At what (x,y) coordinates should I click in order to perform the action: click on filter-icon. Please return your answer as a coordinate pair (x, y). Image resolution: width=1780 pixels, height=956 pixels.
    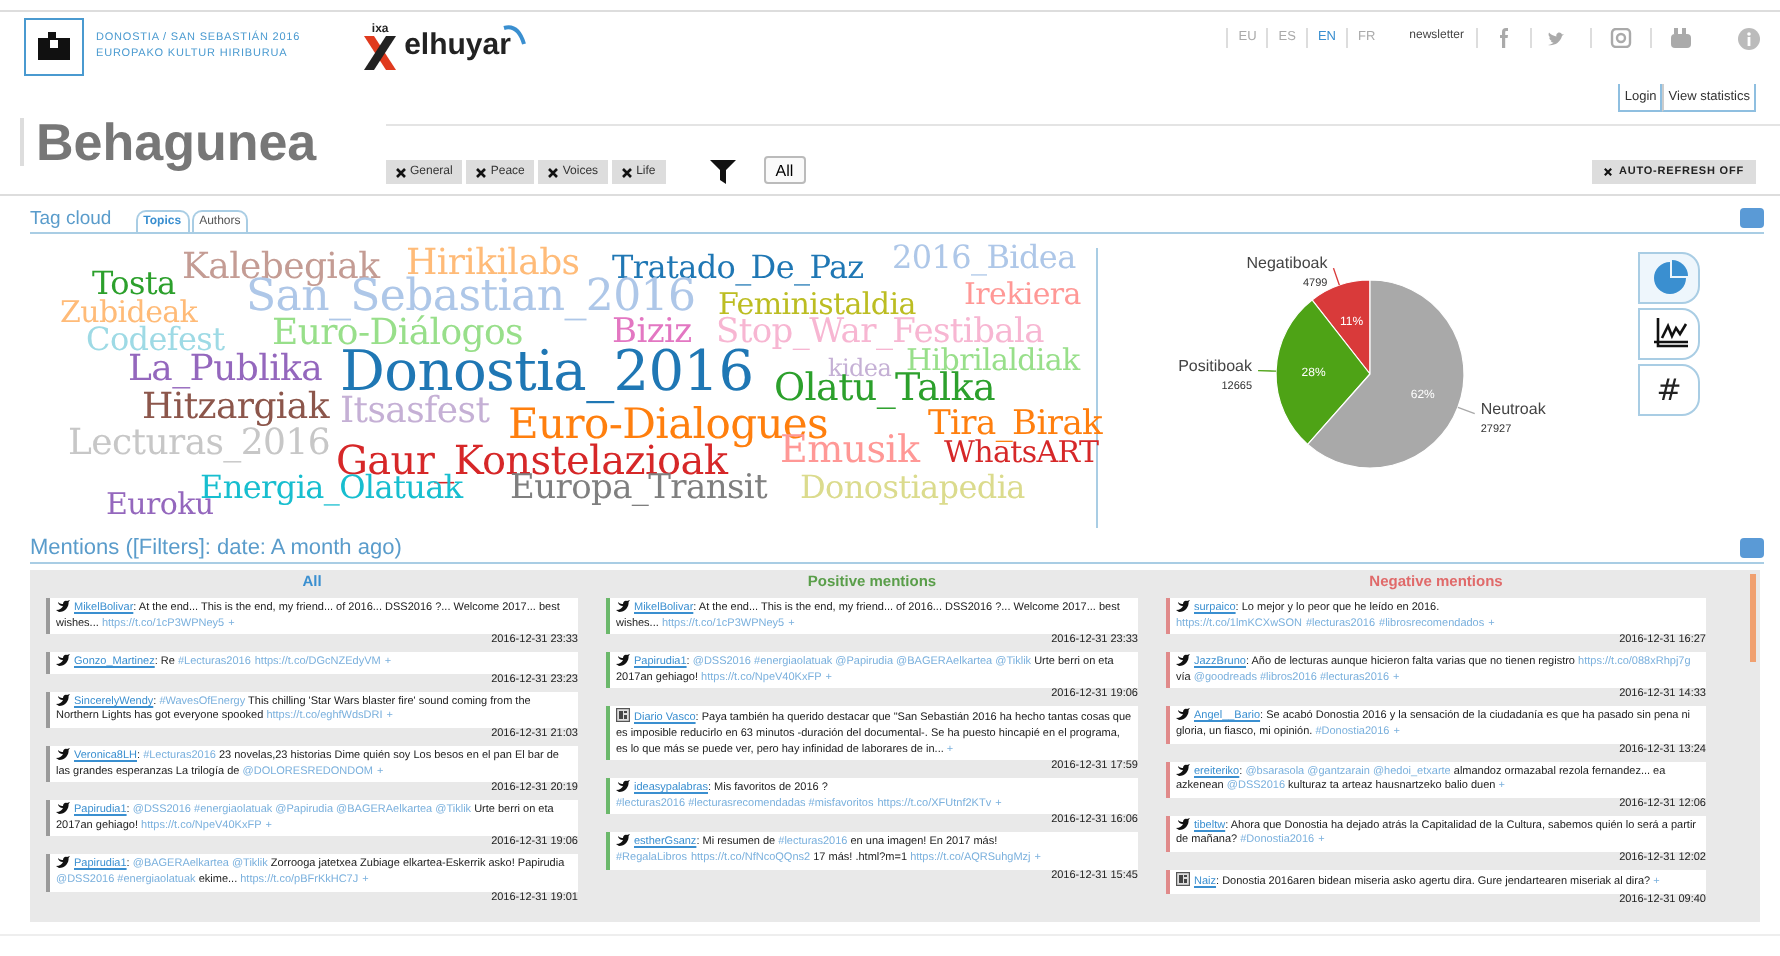
    Looking at the image, I should click on (722, 172).